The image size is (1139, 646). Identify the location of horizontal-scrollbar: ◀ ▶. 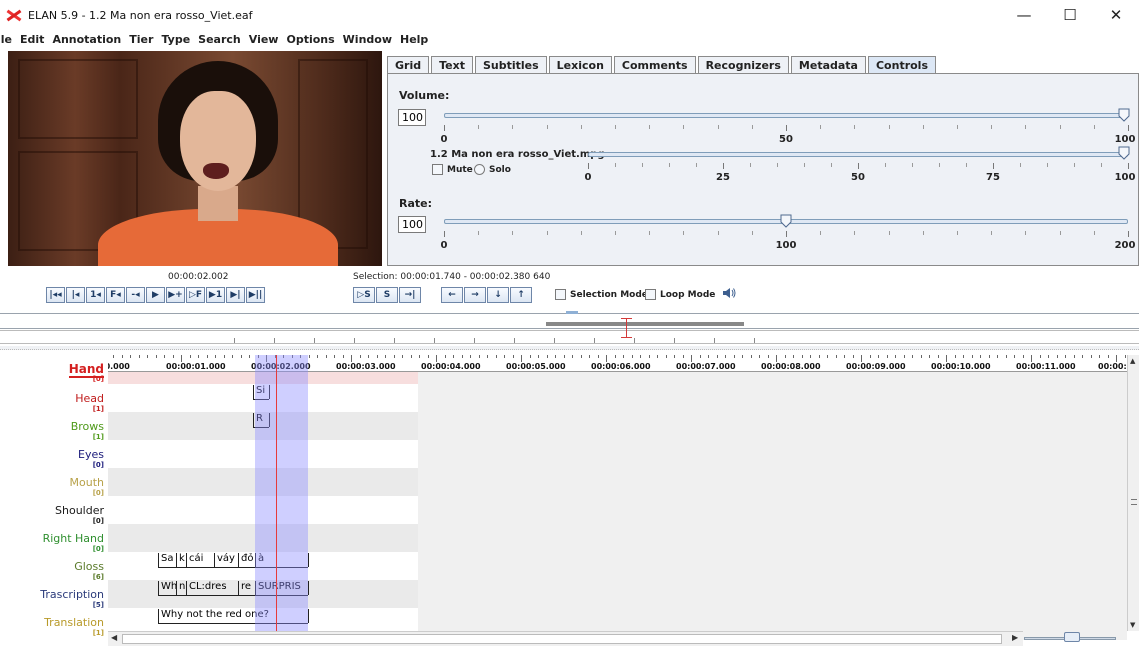
(565, 638).